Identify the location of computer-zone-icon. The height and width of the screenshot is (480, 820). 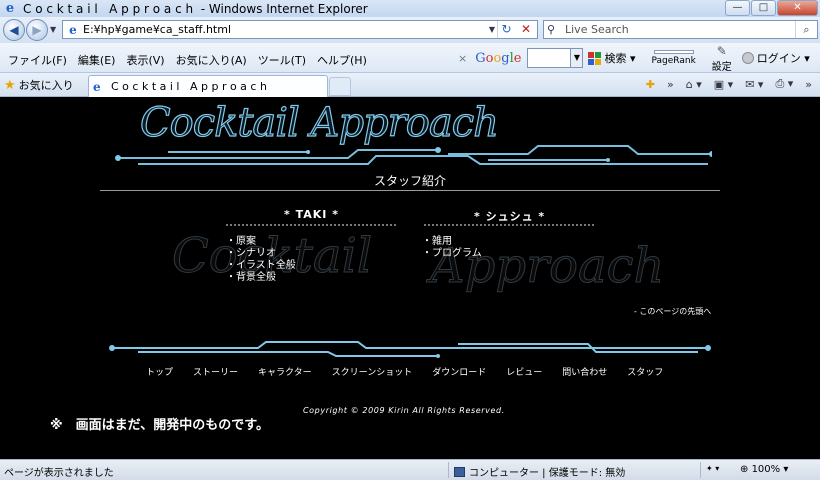
(459, 471).